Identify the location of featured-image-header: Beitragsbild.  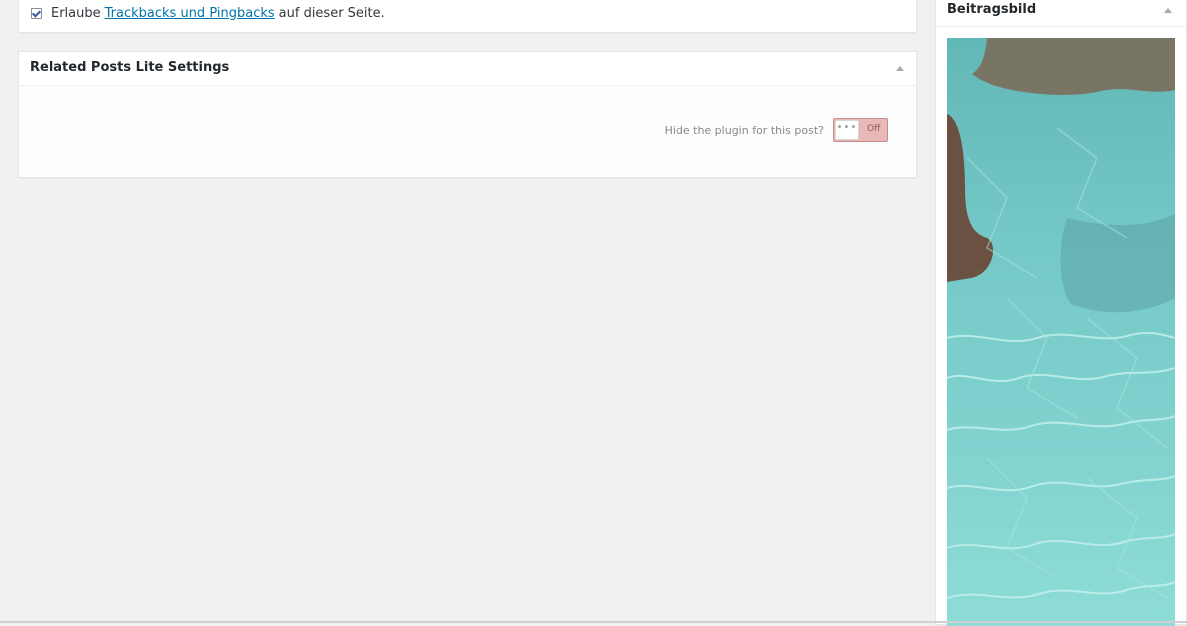
(1061, 13).